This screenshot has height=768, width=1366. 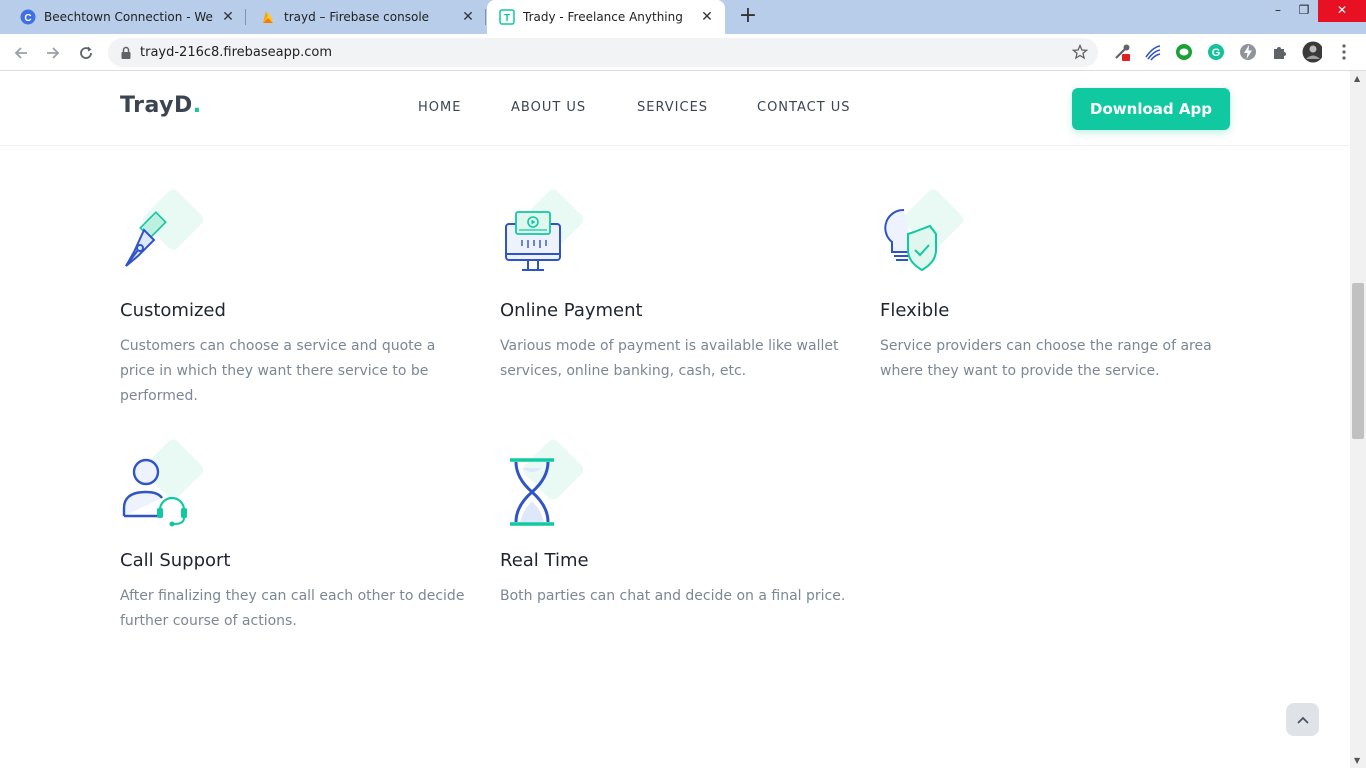 I want to click on arrow-left-icon, so click(x=20, y=53).